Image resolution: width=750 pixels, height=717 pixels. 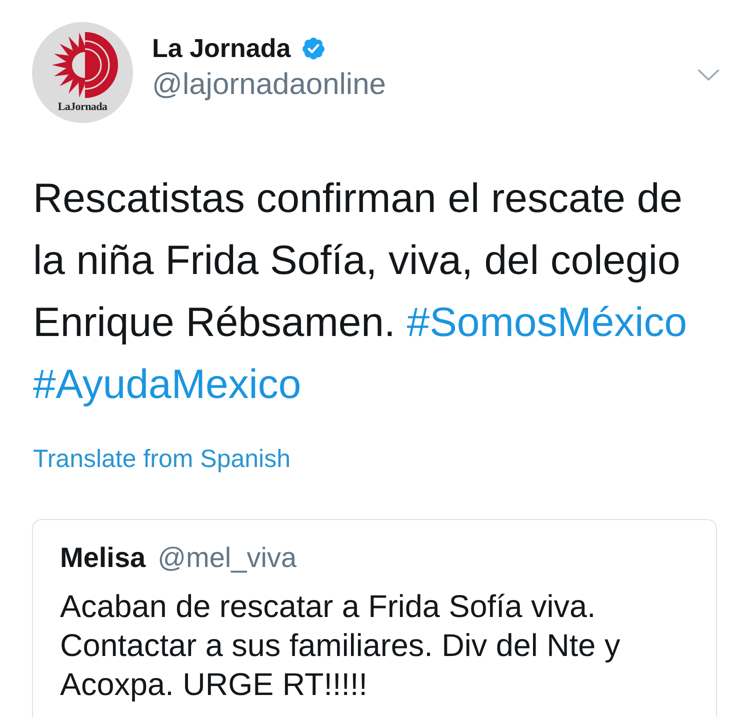 I want to click on avatar: LaJornada, so click(x=82, y=72).